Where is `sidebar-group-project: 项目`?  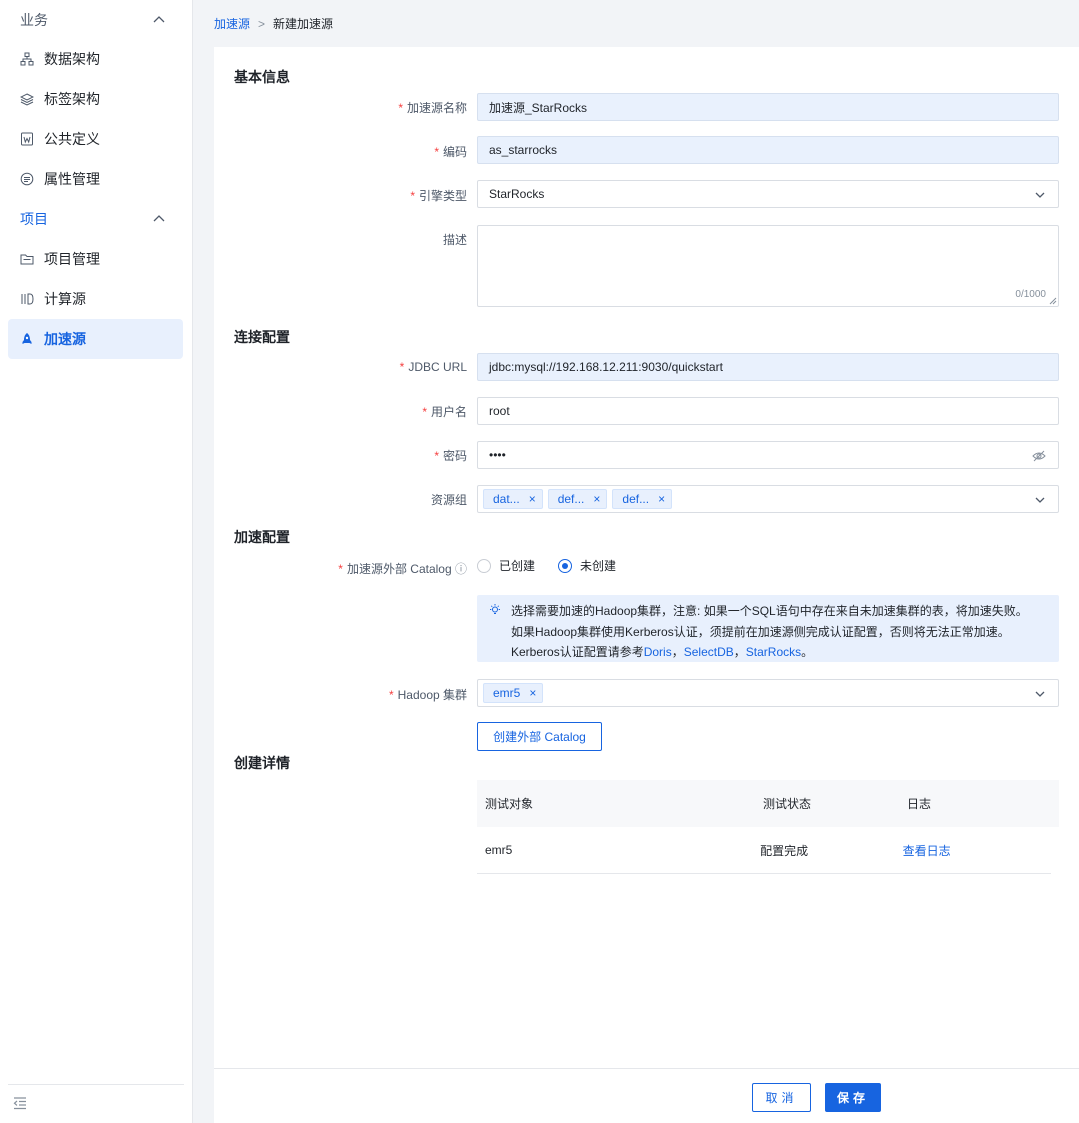
sidebar-group-project: 项目 is located at coordinates (96, 219).